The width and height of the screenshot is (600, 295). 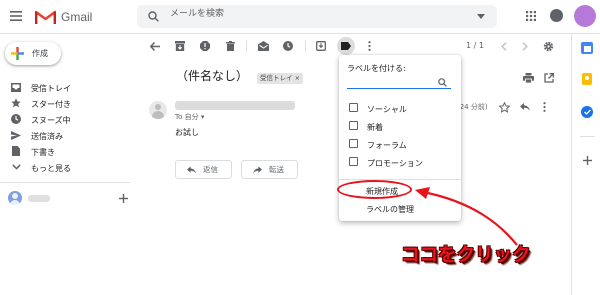 I want to click on keep-icon, so click(x=587, y=79).